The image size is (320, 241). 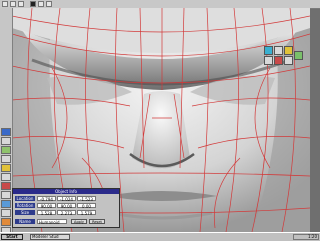 What do you see at coordinates (13, 4) in the screenshot?
I see `open-icon` at bounding box center [13, 4].